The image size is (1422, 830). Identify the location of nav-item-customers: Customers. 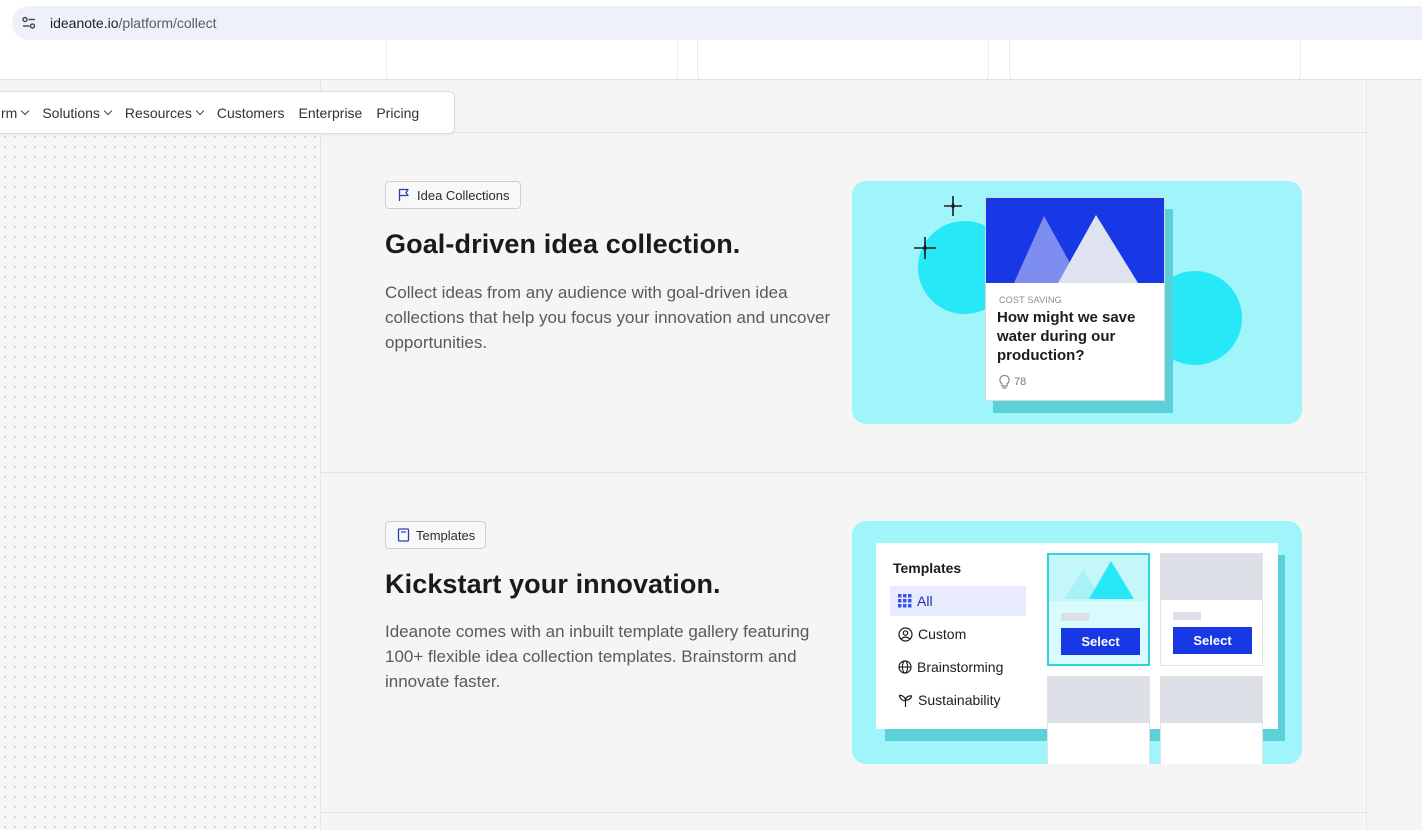
(251, 113).